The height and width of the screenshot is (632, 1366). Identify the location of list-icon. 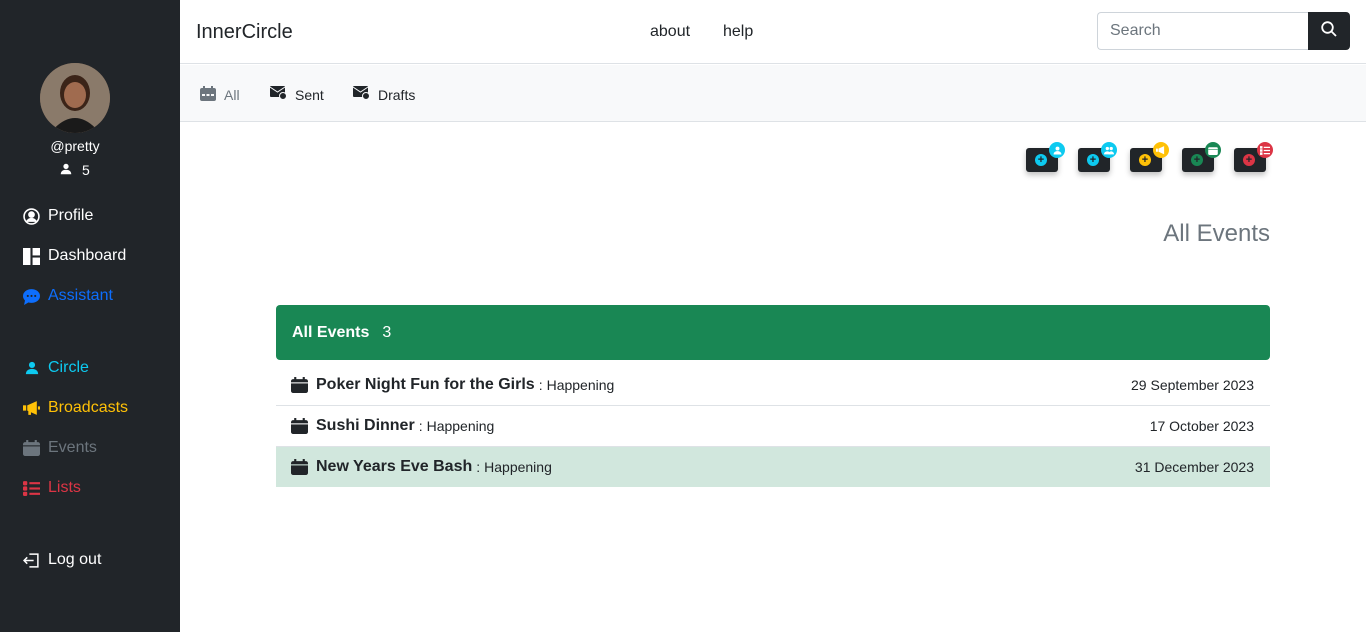
(31, 488).